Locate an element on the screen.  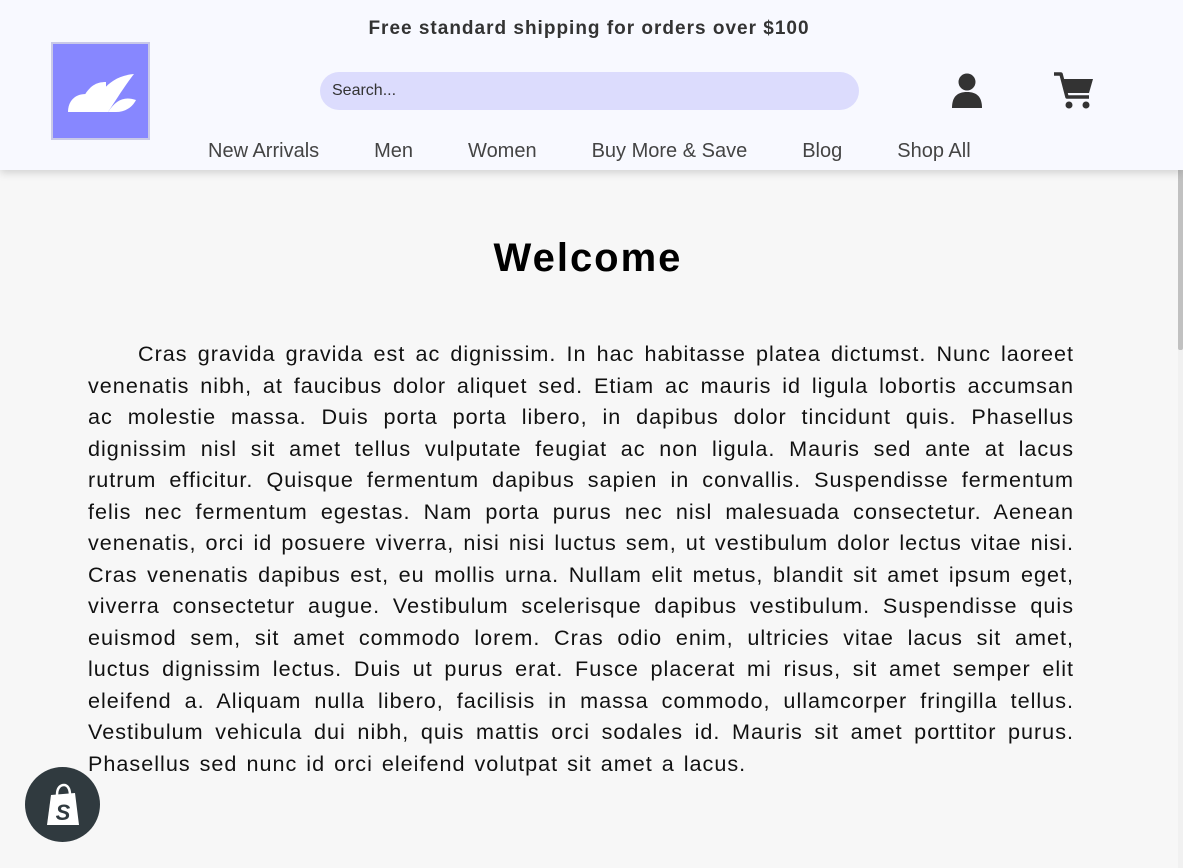
account-button is located at coordinates (967, 91).